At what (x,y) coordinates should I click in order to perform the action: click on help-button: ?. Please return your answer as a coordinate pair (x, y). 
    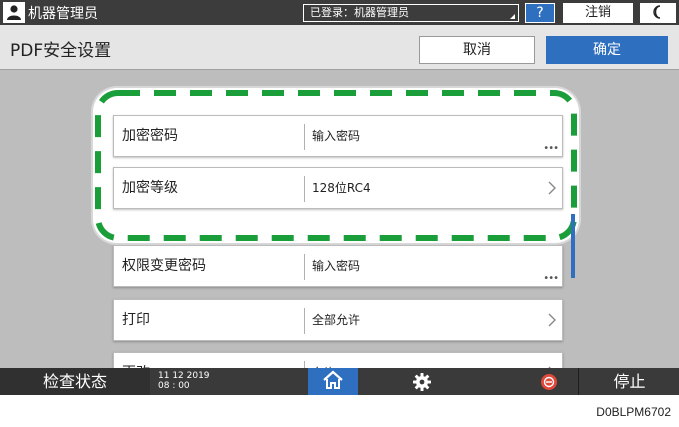
    Looking at the image, I should click on (540, 13).